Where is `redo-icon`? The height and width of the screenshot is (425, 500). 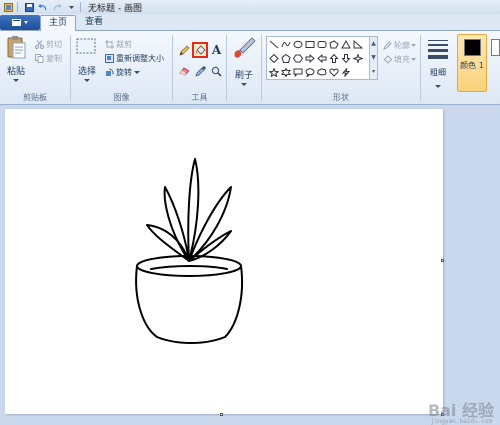
redo-icon is located at coordinates (57, 7).